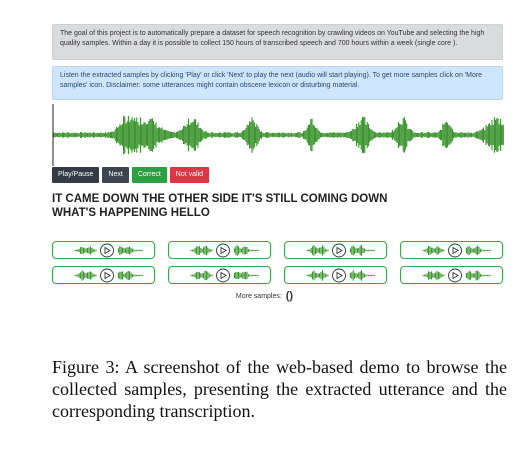 The width and height of the screenshot is (529, 454). I want to click on more-samples: More samples: (), so click(264, 296).